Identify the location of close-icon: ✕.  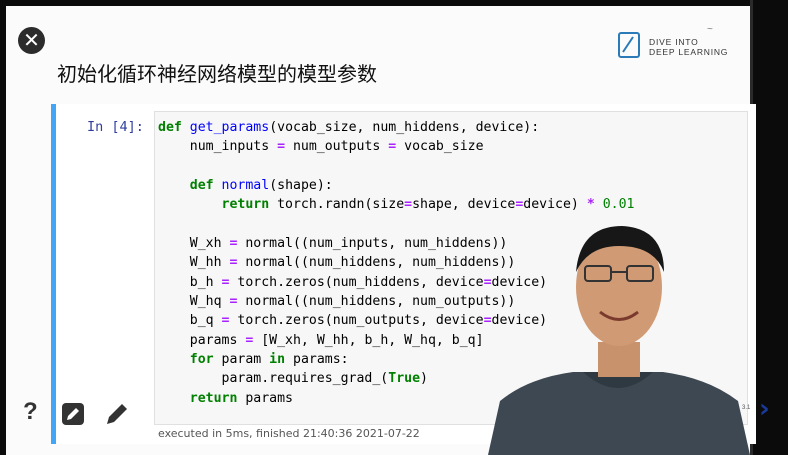
(31, 40).